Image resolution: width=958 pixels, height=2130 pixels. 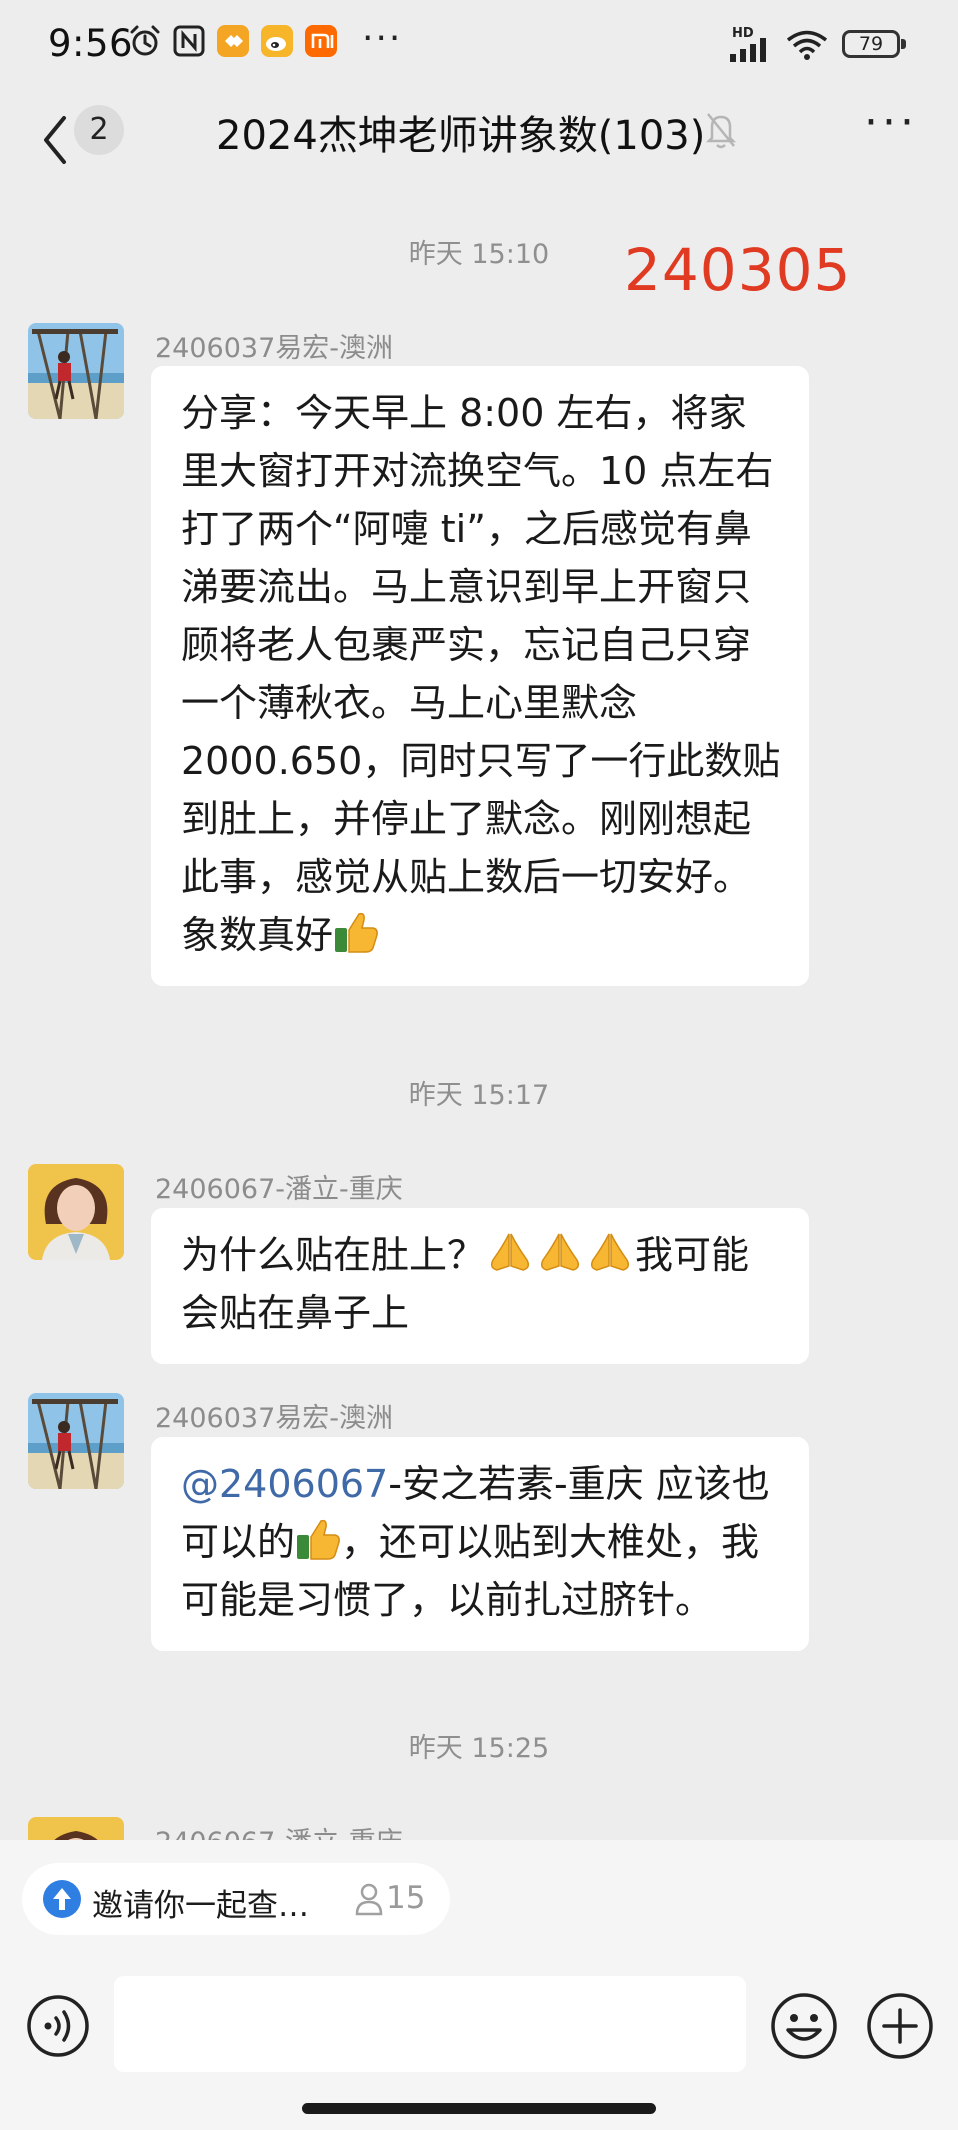 What do you see at coordinates (738, 270) in the screenshot?
I see `red-stamp-label: 240305` at bounding box center [738, 270].